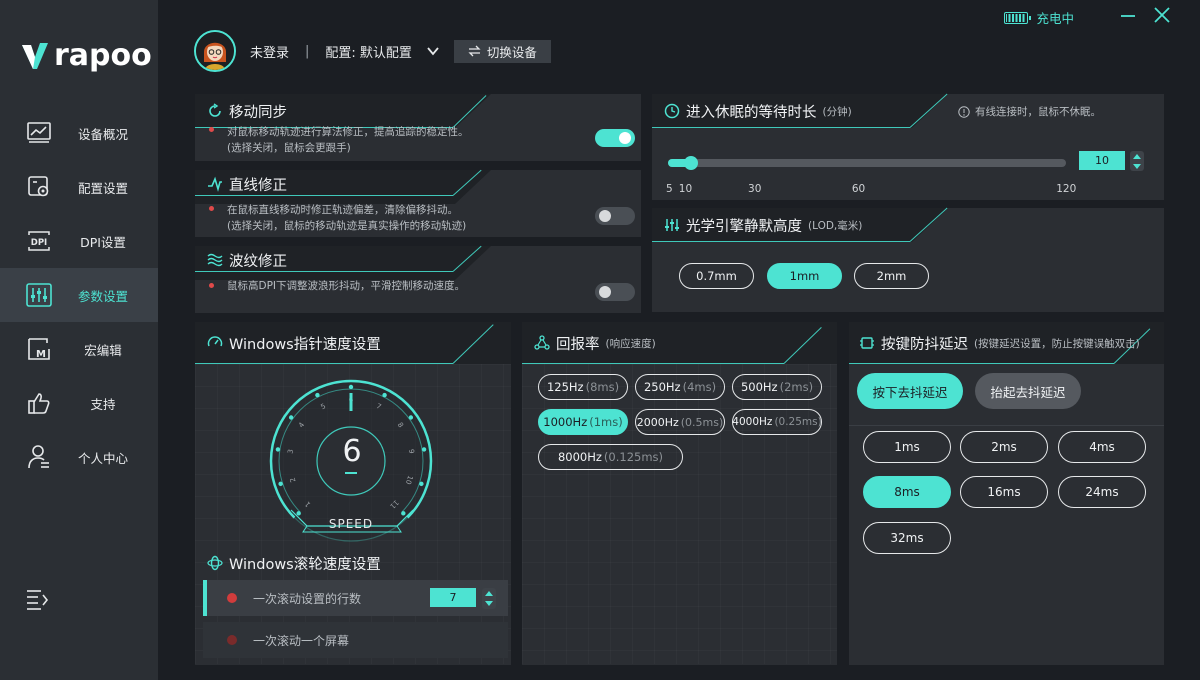 This screenshot has width=1200, height=680. I want to click on brand-logo: rapoo, so click(87, 55).